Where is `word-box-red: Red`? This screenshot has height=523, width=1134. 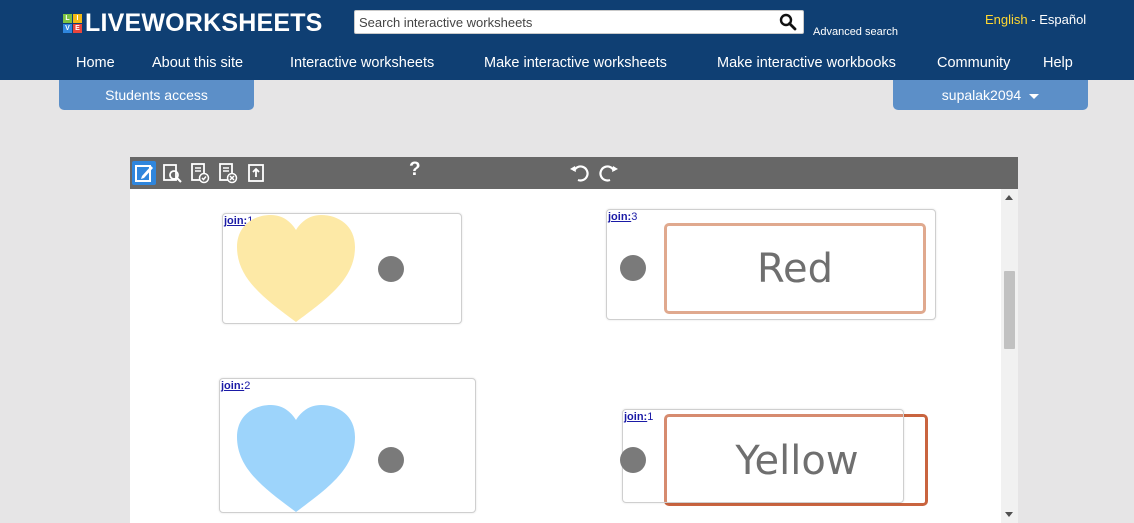
word-box-red: Red is located at coordinates (795, 268).